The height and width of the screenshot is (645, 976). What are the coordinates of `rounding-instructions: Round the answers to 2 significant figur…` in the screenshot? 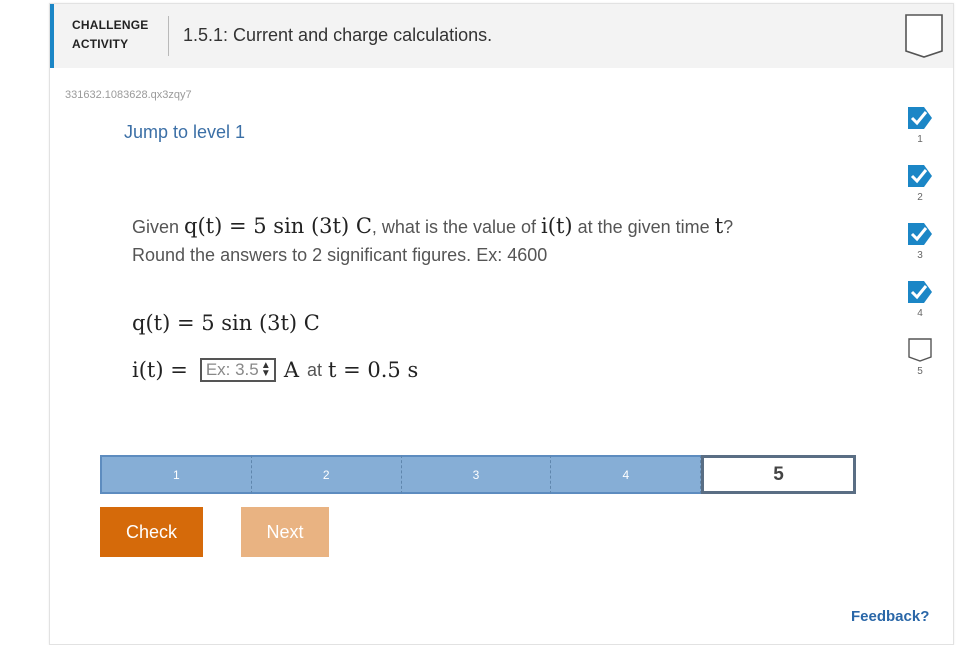 It's located at (340, 255).